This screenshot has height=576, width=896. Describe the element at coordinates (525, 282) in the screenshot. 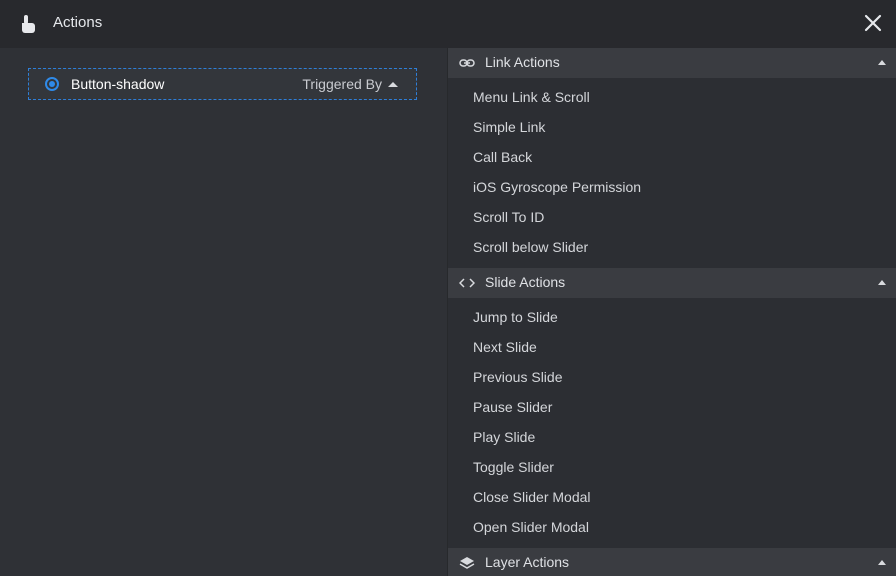

I see `section-label: Slide Actions` at that location.